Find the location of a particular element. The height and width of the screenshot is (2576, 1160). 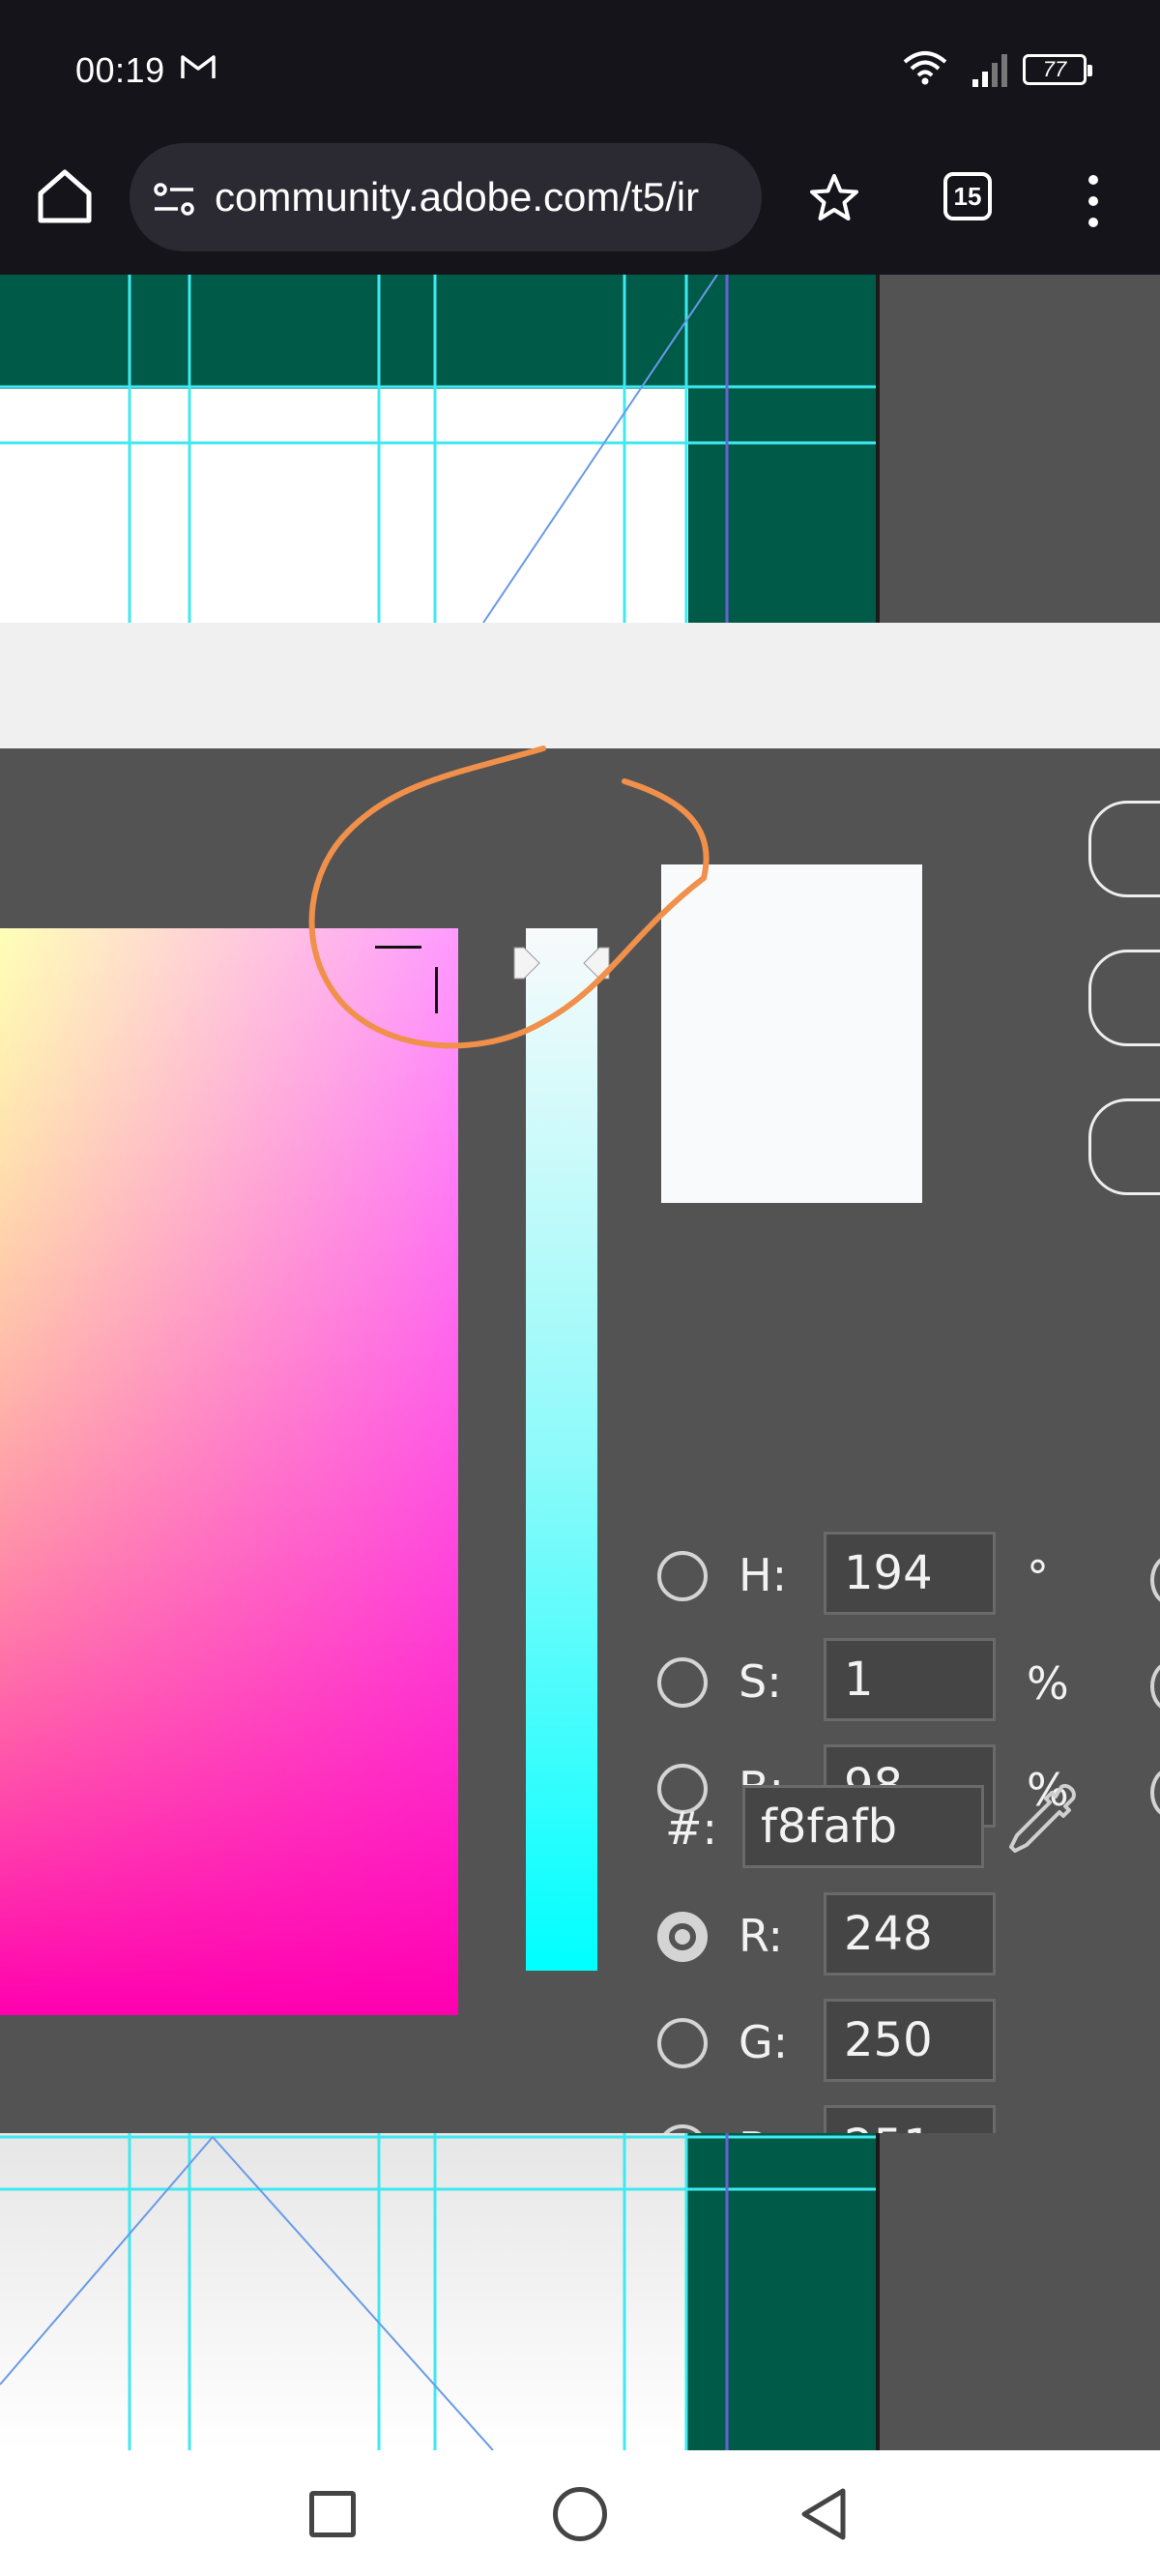

radio-s is located at coordinates (682, 1682).